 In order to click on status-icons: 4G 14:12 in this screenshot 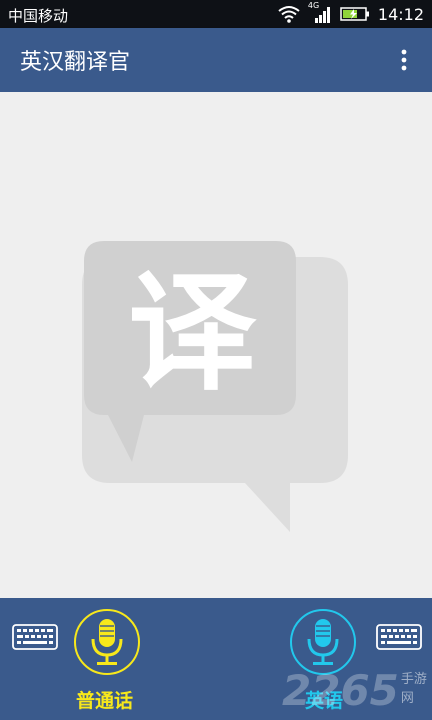, I will do `click(351, 13)`.